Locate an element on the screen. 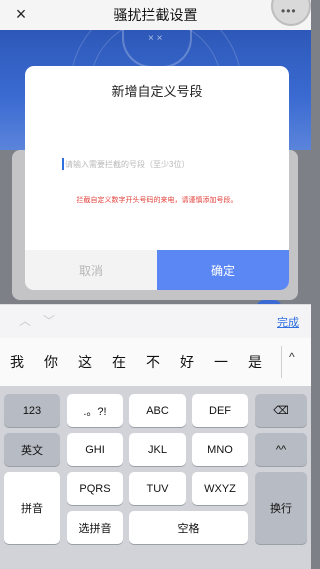  done-button: 完成 is located at coordinates (288, 322).